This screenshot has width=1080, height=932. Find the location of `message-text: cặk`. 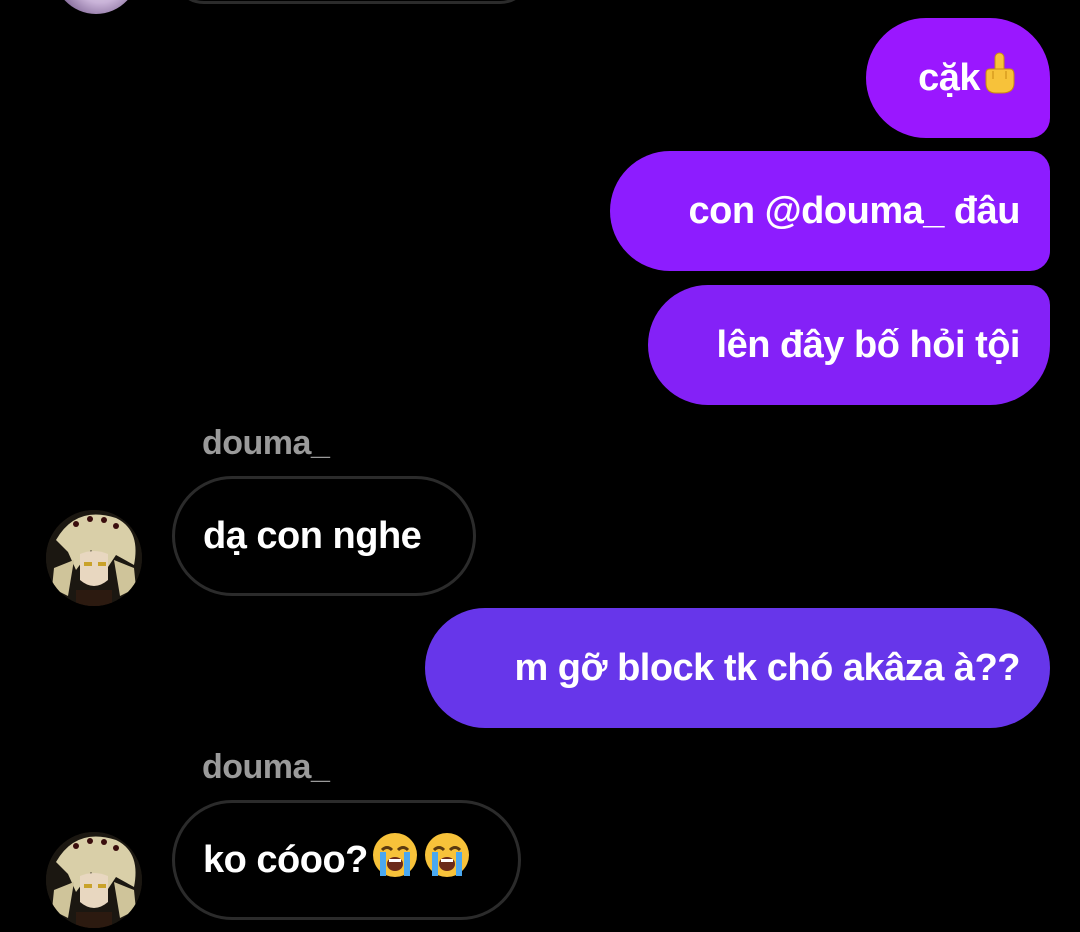

message-text: cặk is located at coordinates (949, 77).